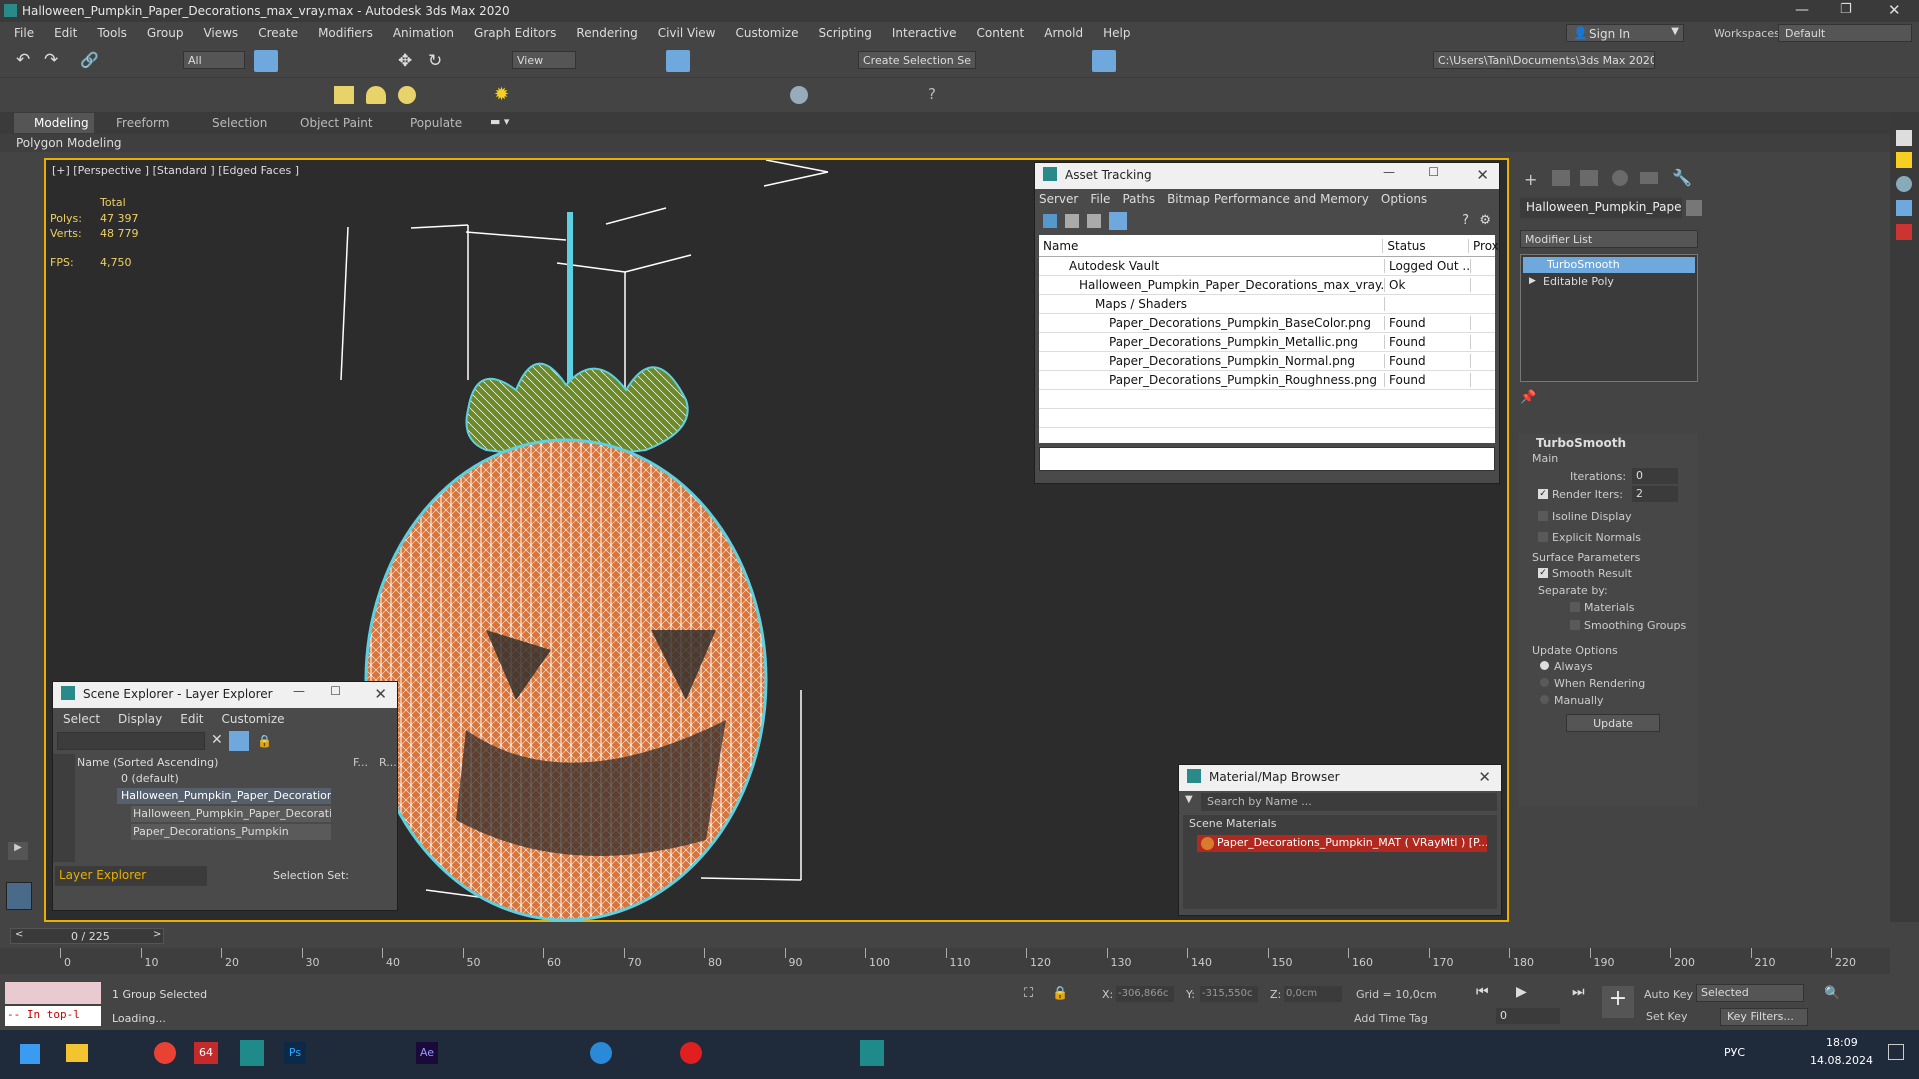  What do you see at coordinates (1116, 33) in the screenshot?
I see `menu-help: Help` at bounding box center [1116, 33].